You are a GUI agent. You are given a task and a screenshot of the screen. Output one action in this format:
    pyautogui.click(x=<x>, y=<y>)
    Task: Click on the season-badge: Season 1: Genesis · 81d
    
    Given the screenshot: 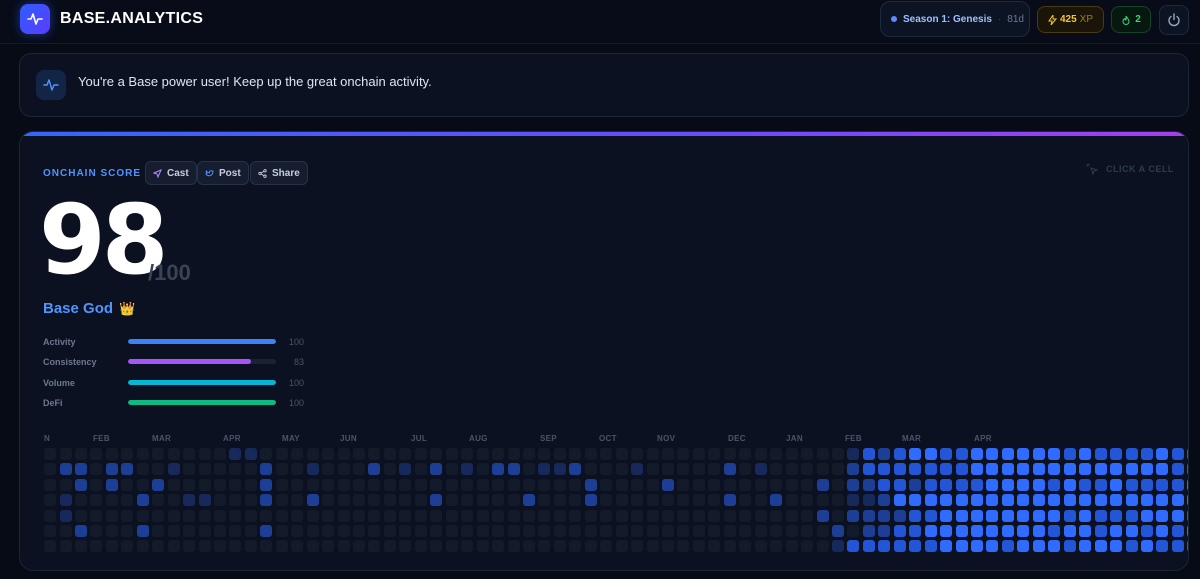 What is the action you would take?
    pyautogui.click(x=955, y=19)
    